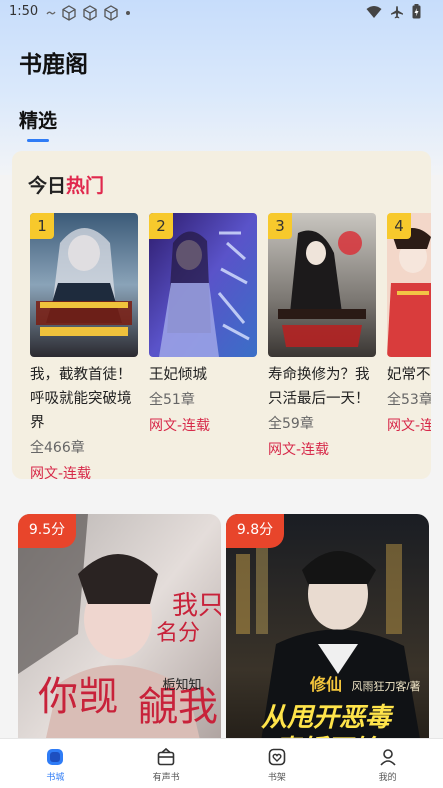 This screenshot has width=443, height=788. I want to click on book-chapter-count: 全53章, so click(409, 400).